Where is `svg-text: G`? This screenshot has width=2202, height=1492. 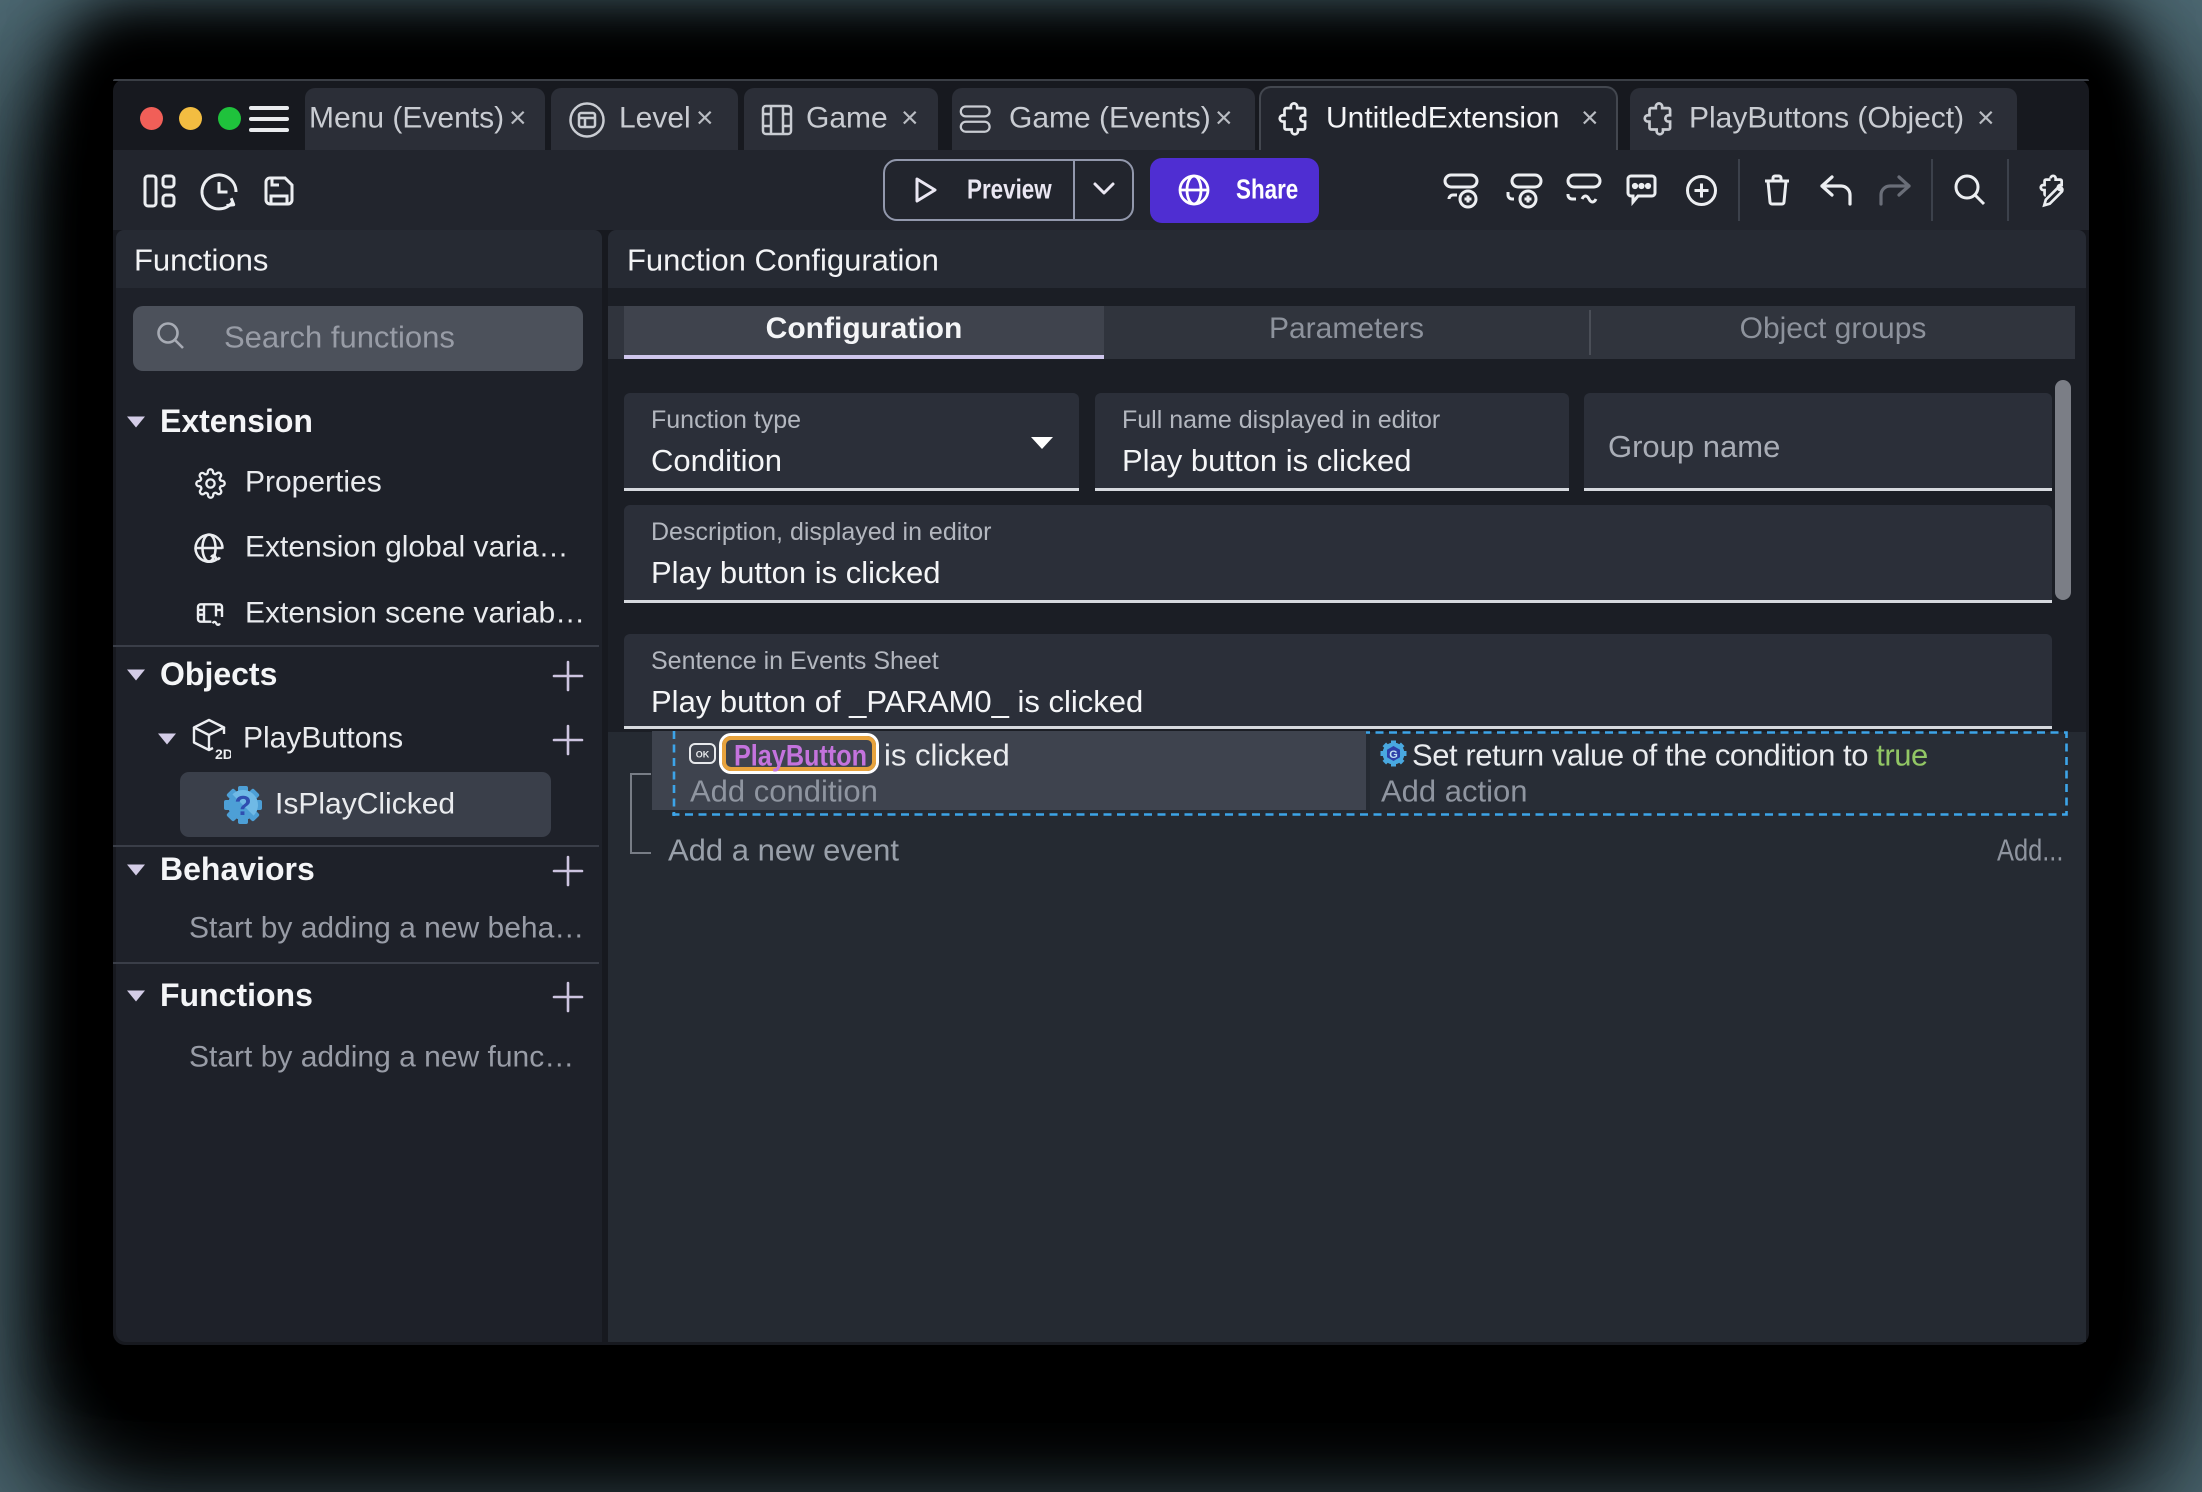 svg-text: G is located at coordinates (1393, 755).